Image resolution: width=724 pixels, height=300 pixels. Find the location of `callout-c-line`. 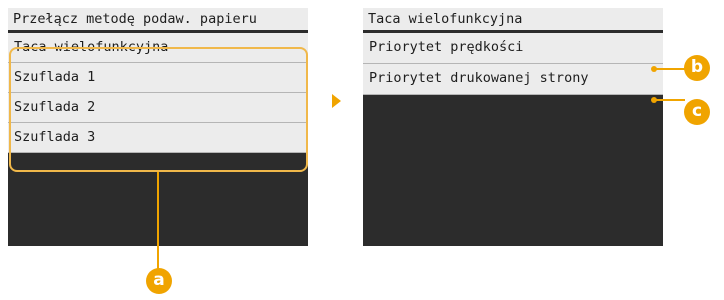

callout-c-line is located at coordinates (670, 100).